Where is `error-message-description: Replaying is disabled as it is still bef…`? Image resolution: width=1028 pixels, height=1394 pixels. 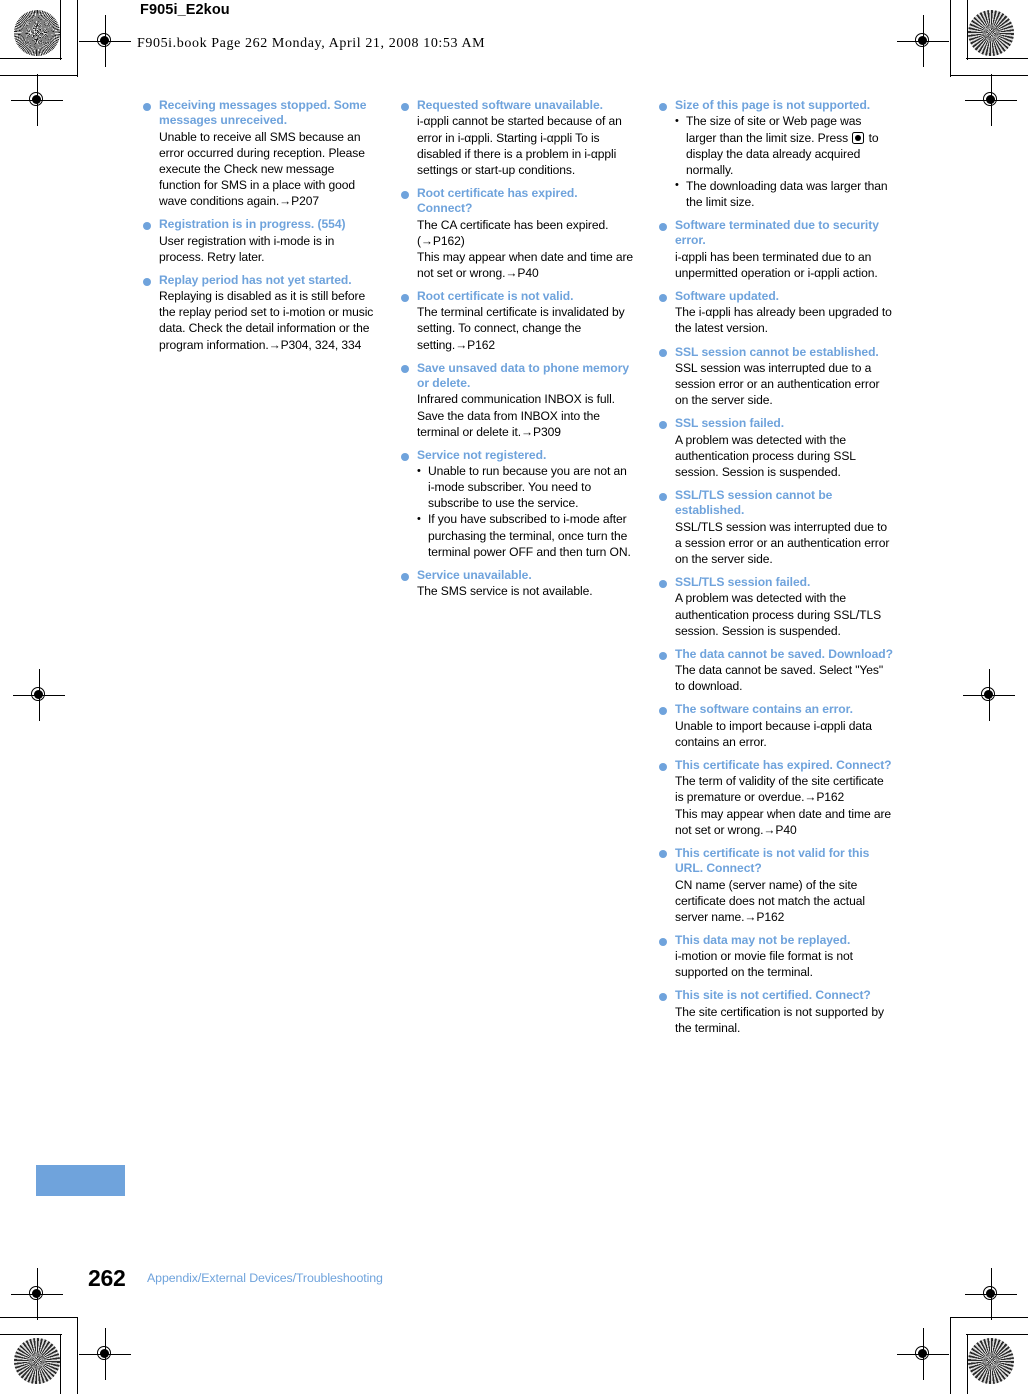
error-message-description: Replaying is disabled as it is still bef… is located at coordinates (260, 320).